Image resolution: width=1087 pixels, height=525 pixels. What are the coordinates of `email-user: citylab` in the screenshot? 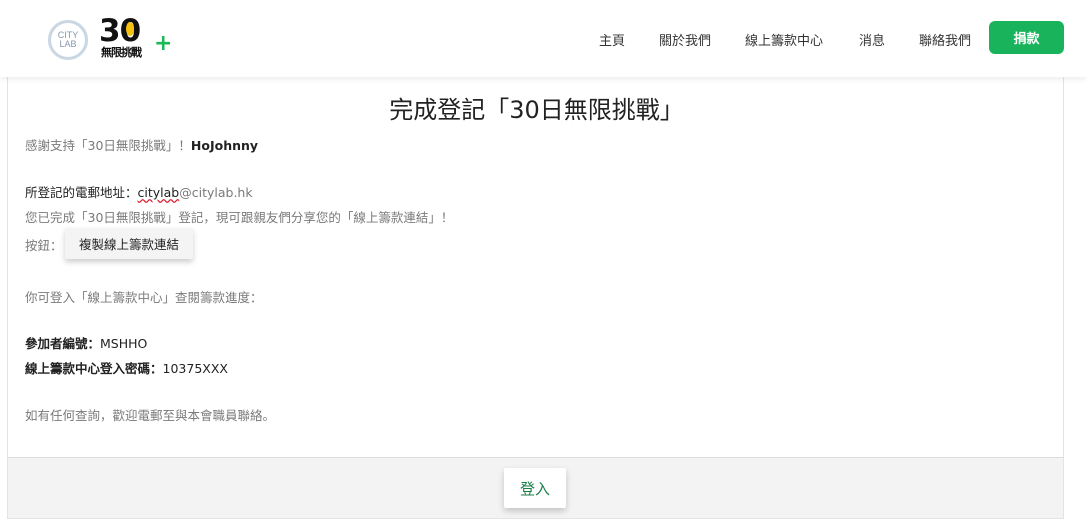 It's located at (158, 192).